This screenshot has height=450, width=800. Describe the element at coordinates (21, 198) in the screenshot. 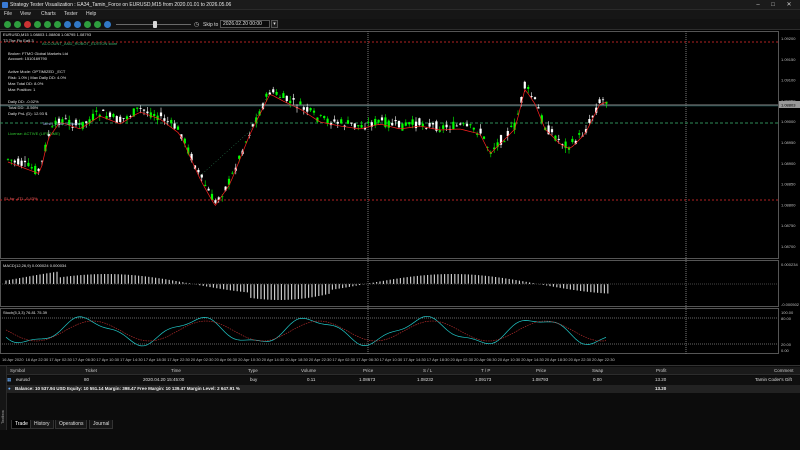

I see `sl-label: SL for -4TL -0.43%` at that location.